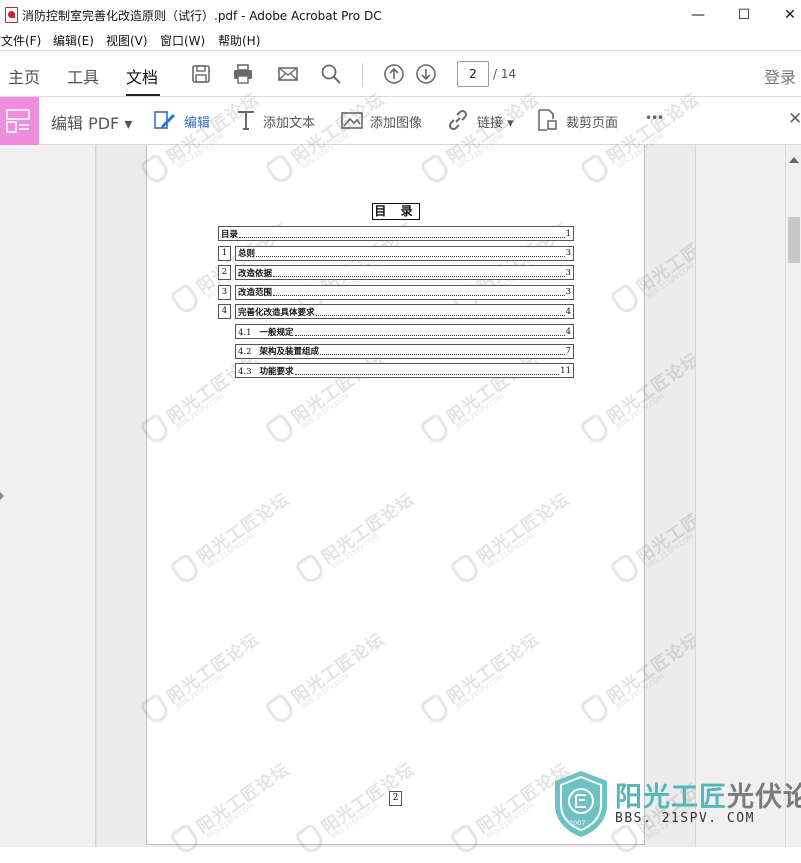 The image size is (801, 863). What do you see at coordinates (698, 15) in the screenshot?
I see `minimize-button: —` at bounding box center [698, 15].